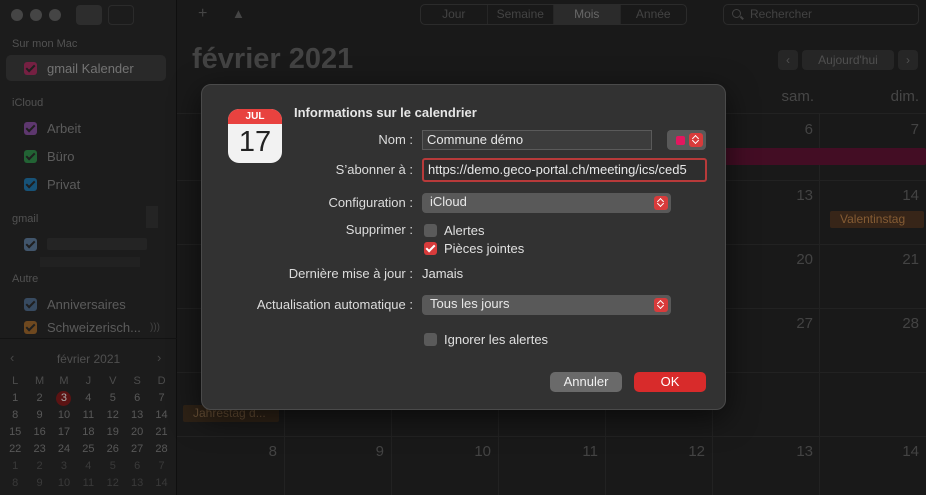 The image size is (926, 495). I want to click on color-picker, so click(686, 140).